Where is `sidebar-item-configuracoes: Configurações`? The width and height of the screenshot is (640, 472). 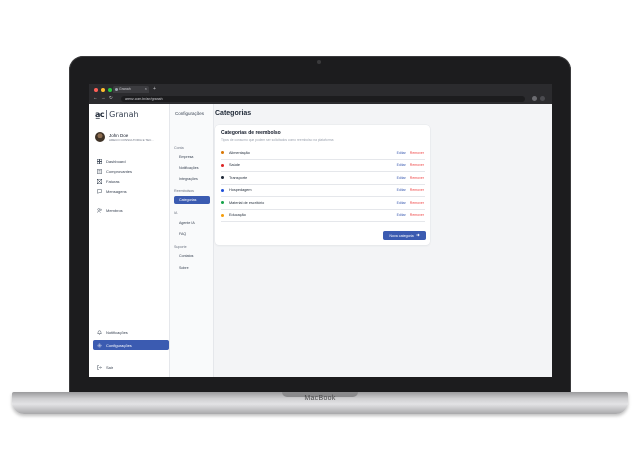
sidebar-item-configuracoes: Configurações is located at coordinates (131, 345).